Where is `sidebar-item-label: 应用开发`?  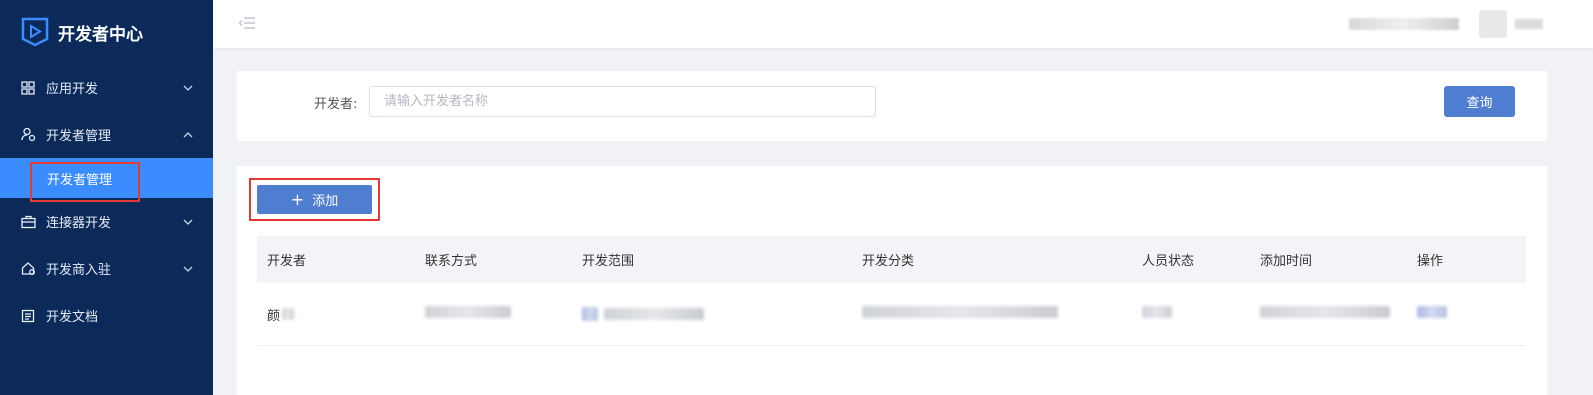
sidebar-item-label: 应用开发 is located at coordinates (72, 89).